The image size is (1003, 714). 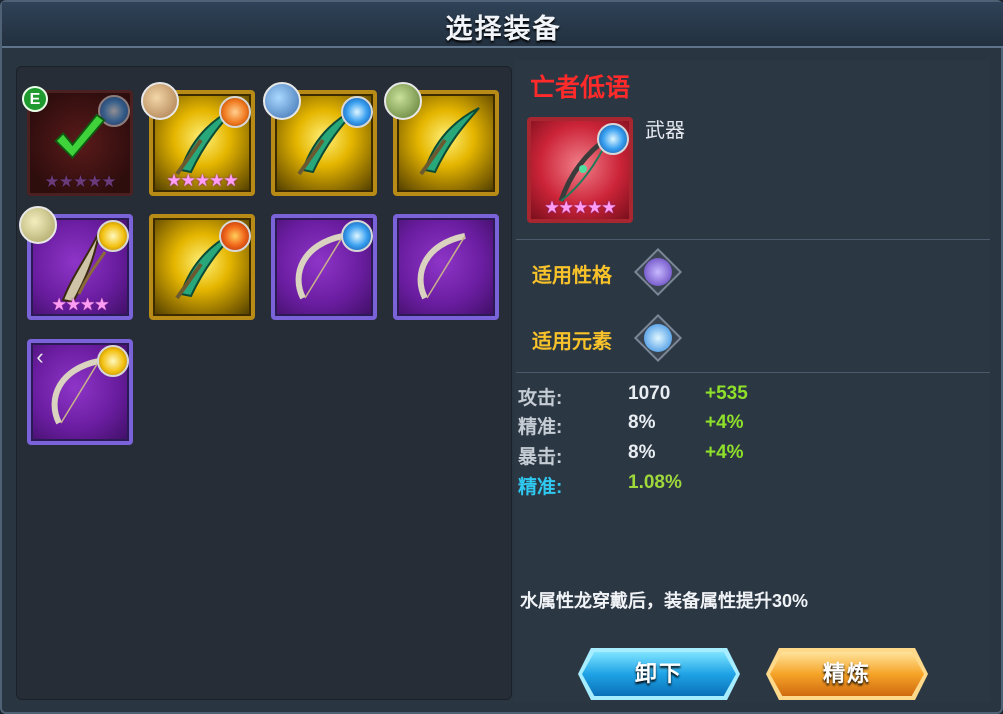 I want to click on personality-label: 适用性格, so click(x=572, y=276).